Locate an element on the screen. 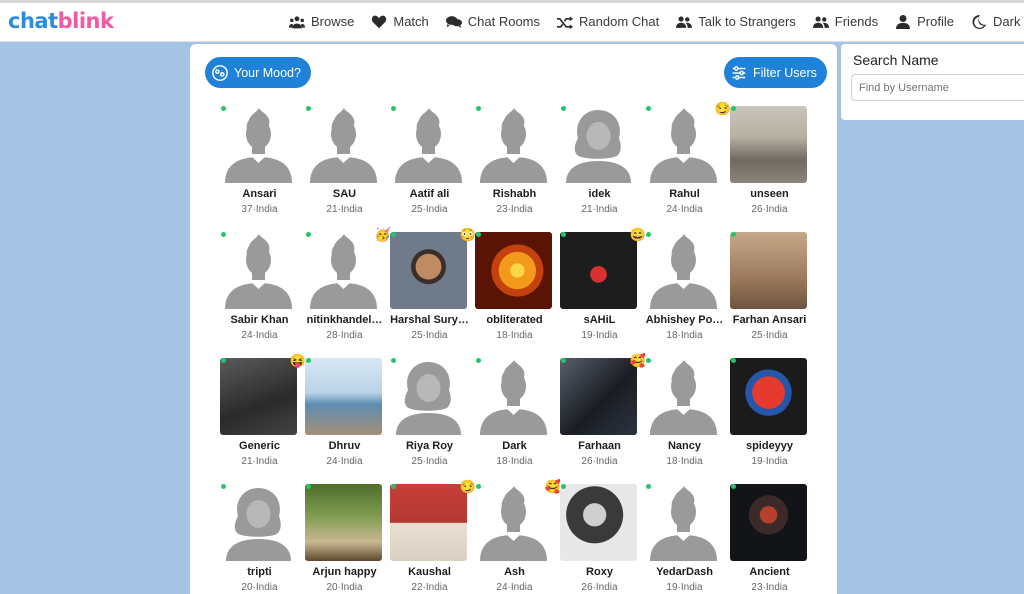  user-card: SAU 21·India is located at coordinates (344, 159).